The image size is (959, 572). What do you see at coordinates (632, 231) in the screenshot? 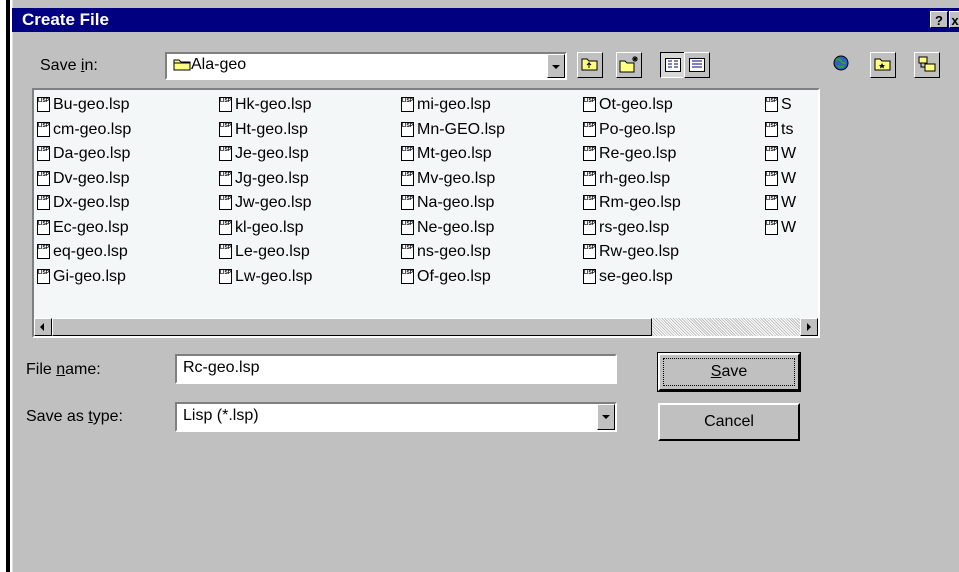
I see `file-item: LISP rs-geo.lsp` at bounding box center [632, 231].